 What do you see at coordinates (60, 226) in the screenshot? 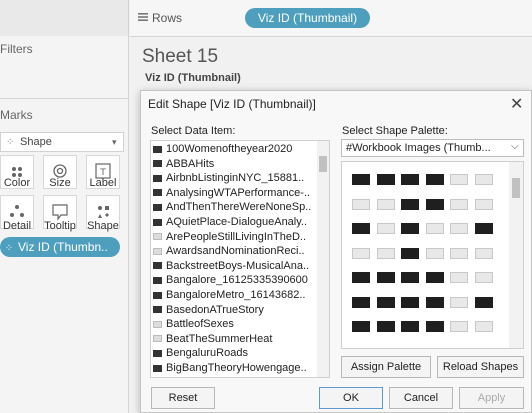
I see `tooltip-label: Tooltip` at bounding box center [60, 226].